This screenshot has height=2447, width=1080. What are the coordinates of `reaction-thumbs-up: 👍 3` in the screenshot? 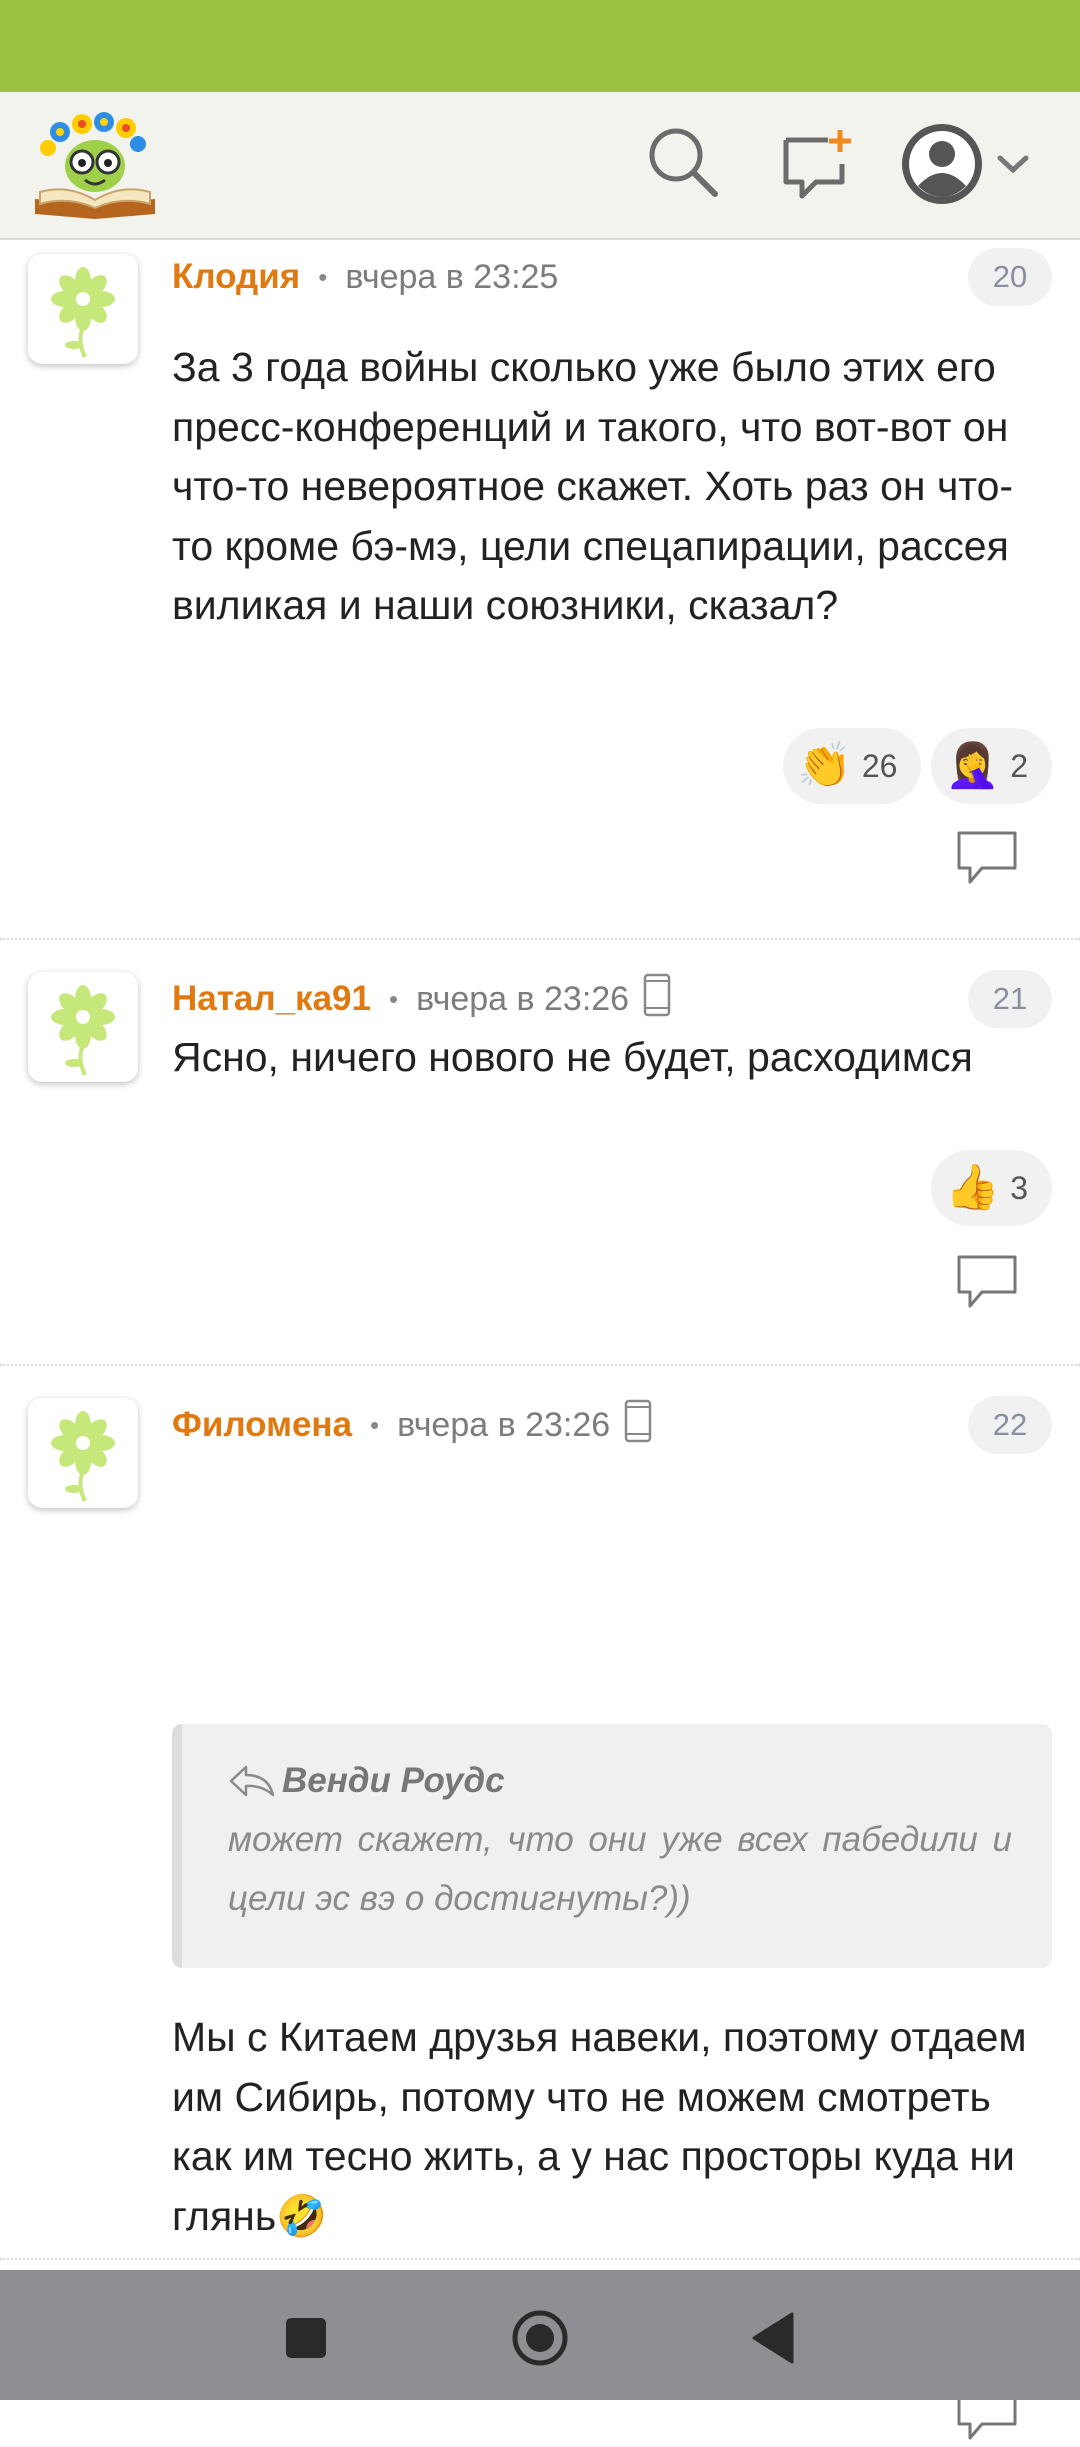 It's located at (991, 1188).